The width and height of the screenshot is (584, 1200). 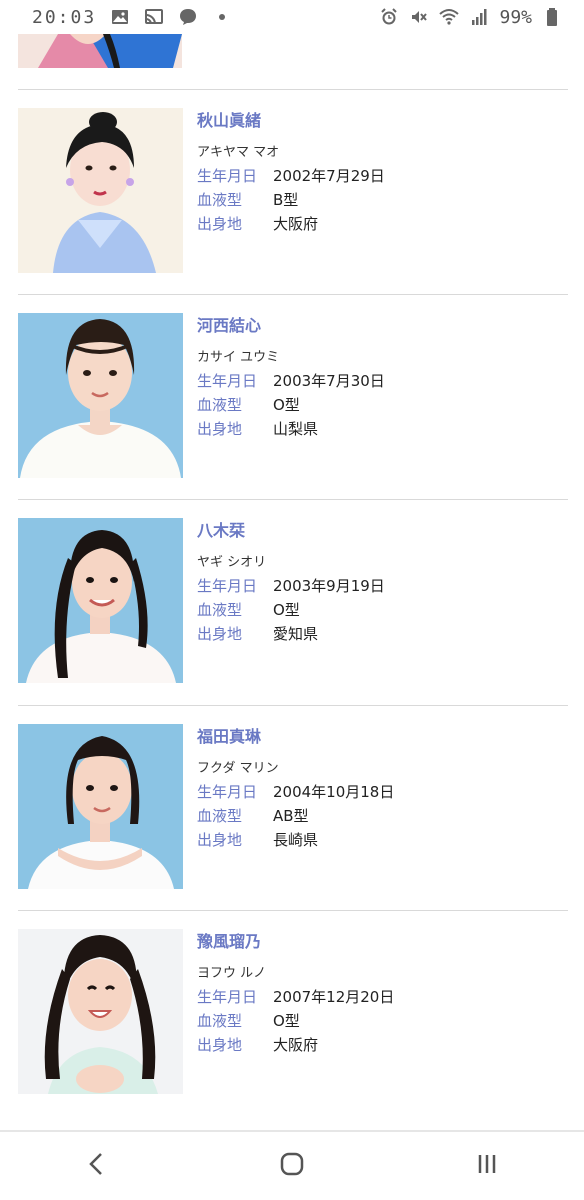 What do you see at coordinates (377, 200) in the screenshot?
I see `blood-row: 血液型 B型` at bounding box center [377, 200].